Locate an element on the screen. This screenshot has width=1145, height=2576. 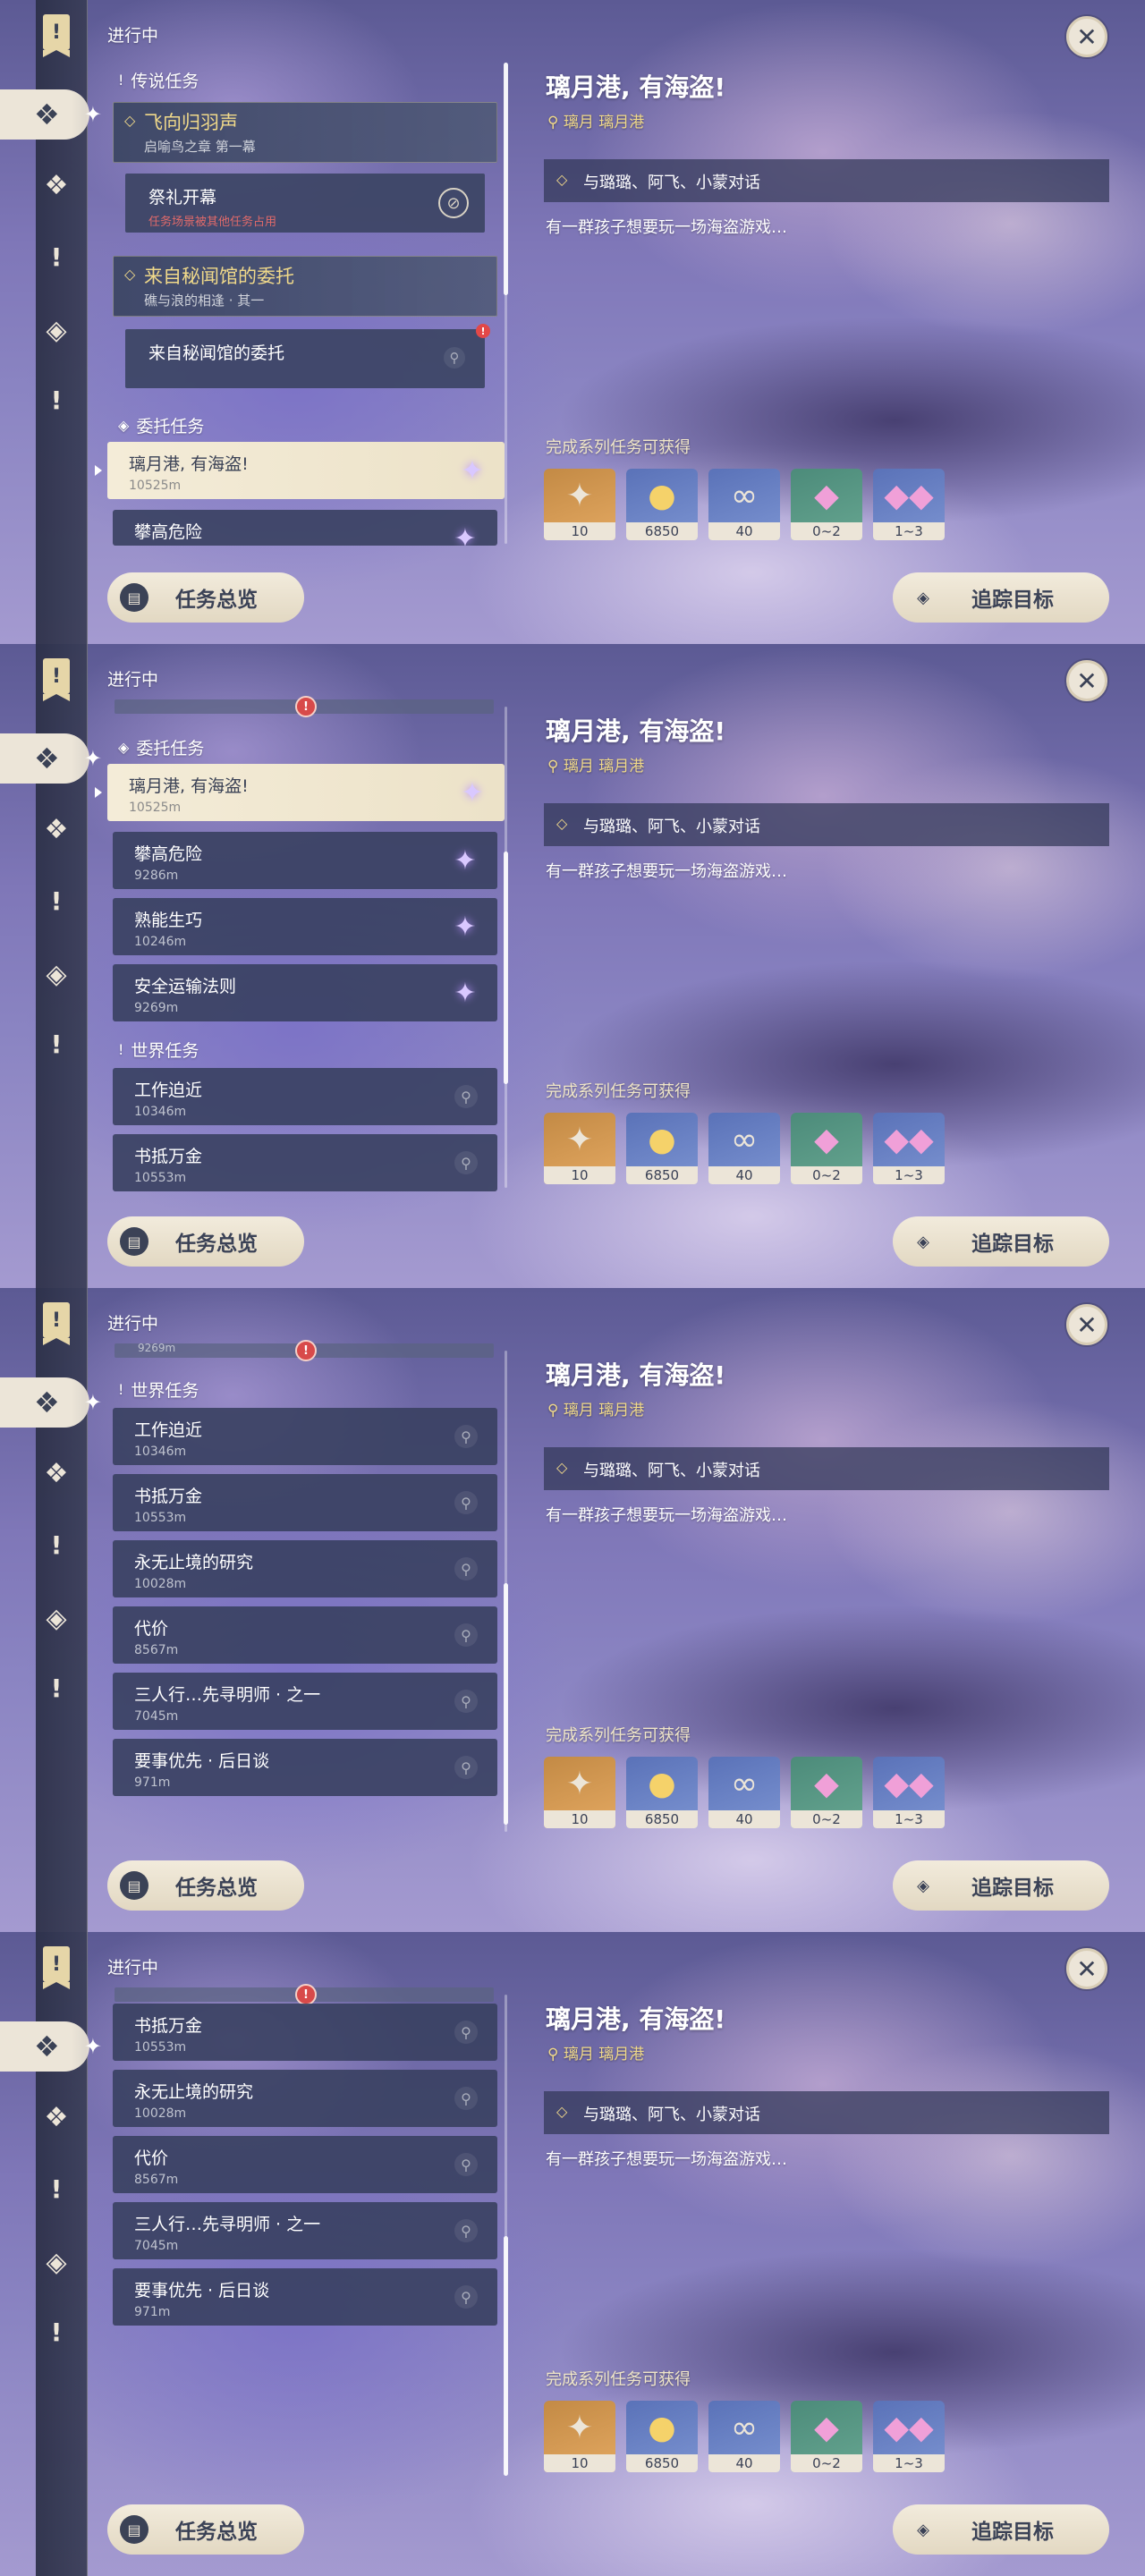
commission-item: 熟能生巧 10246m ✦ is located at coordinates (305, 926).